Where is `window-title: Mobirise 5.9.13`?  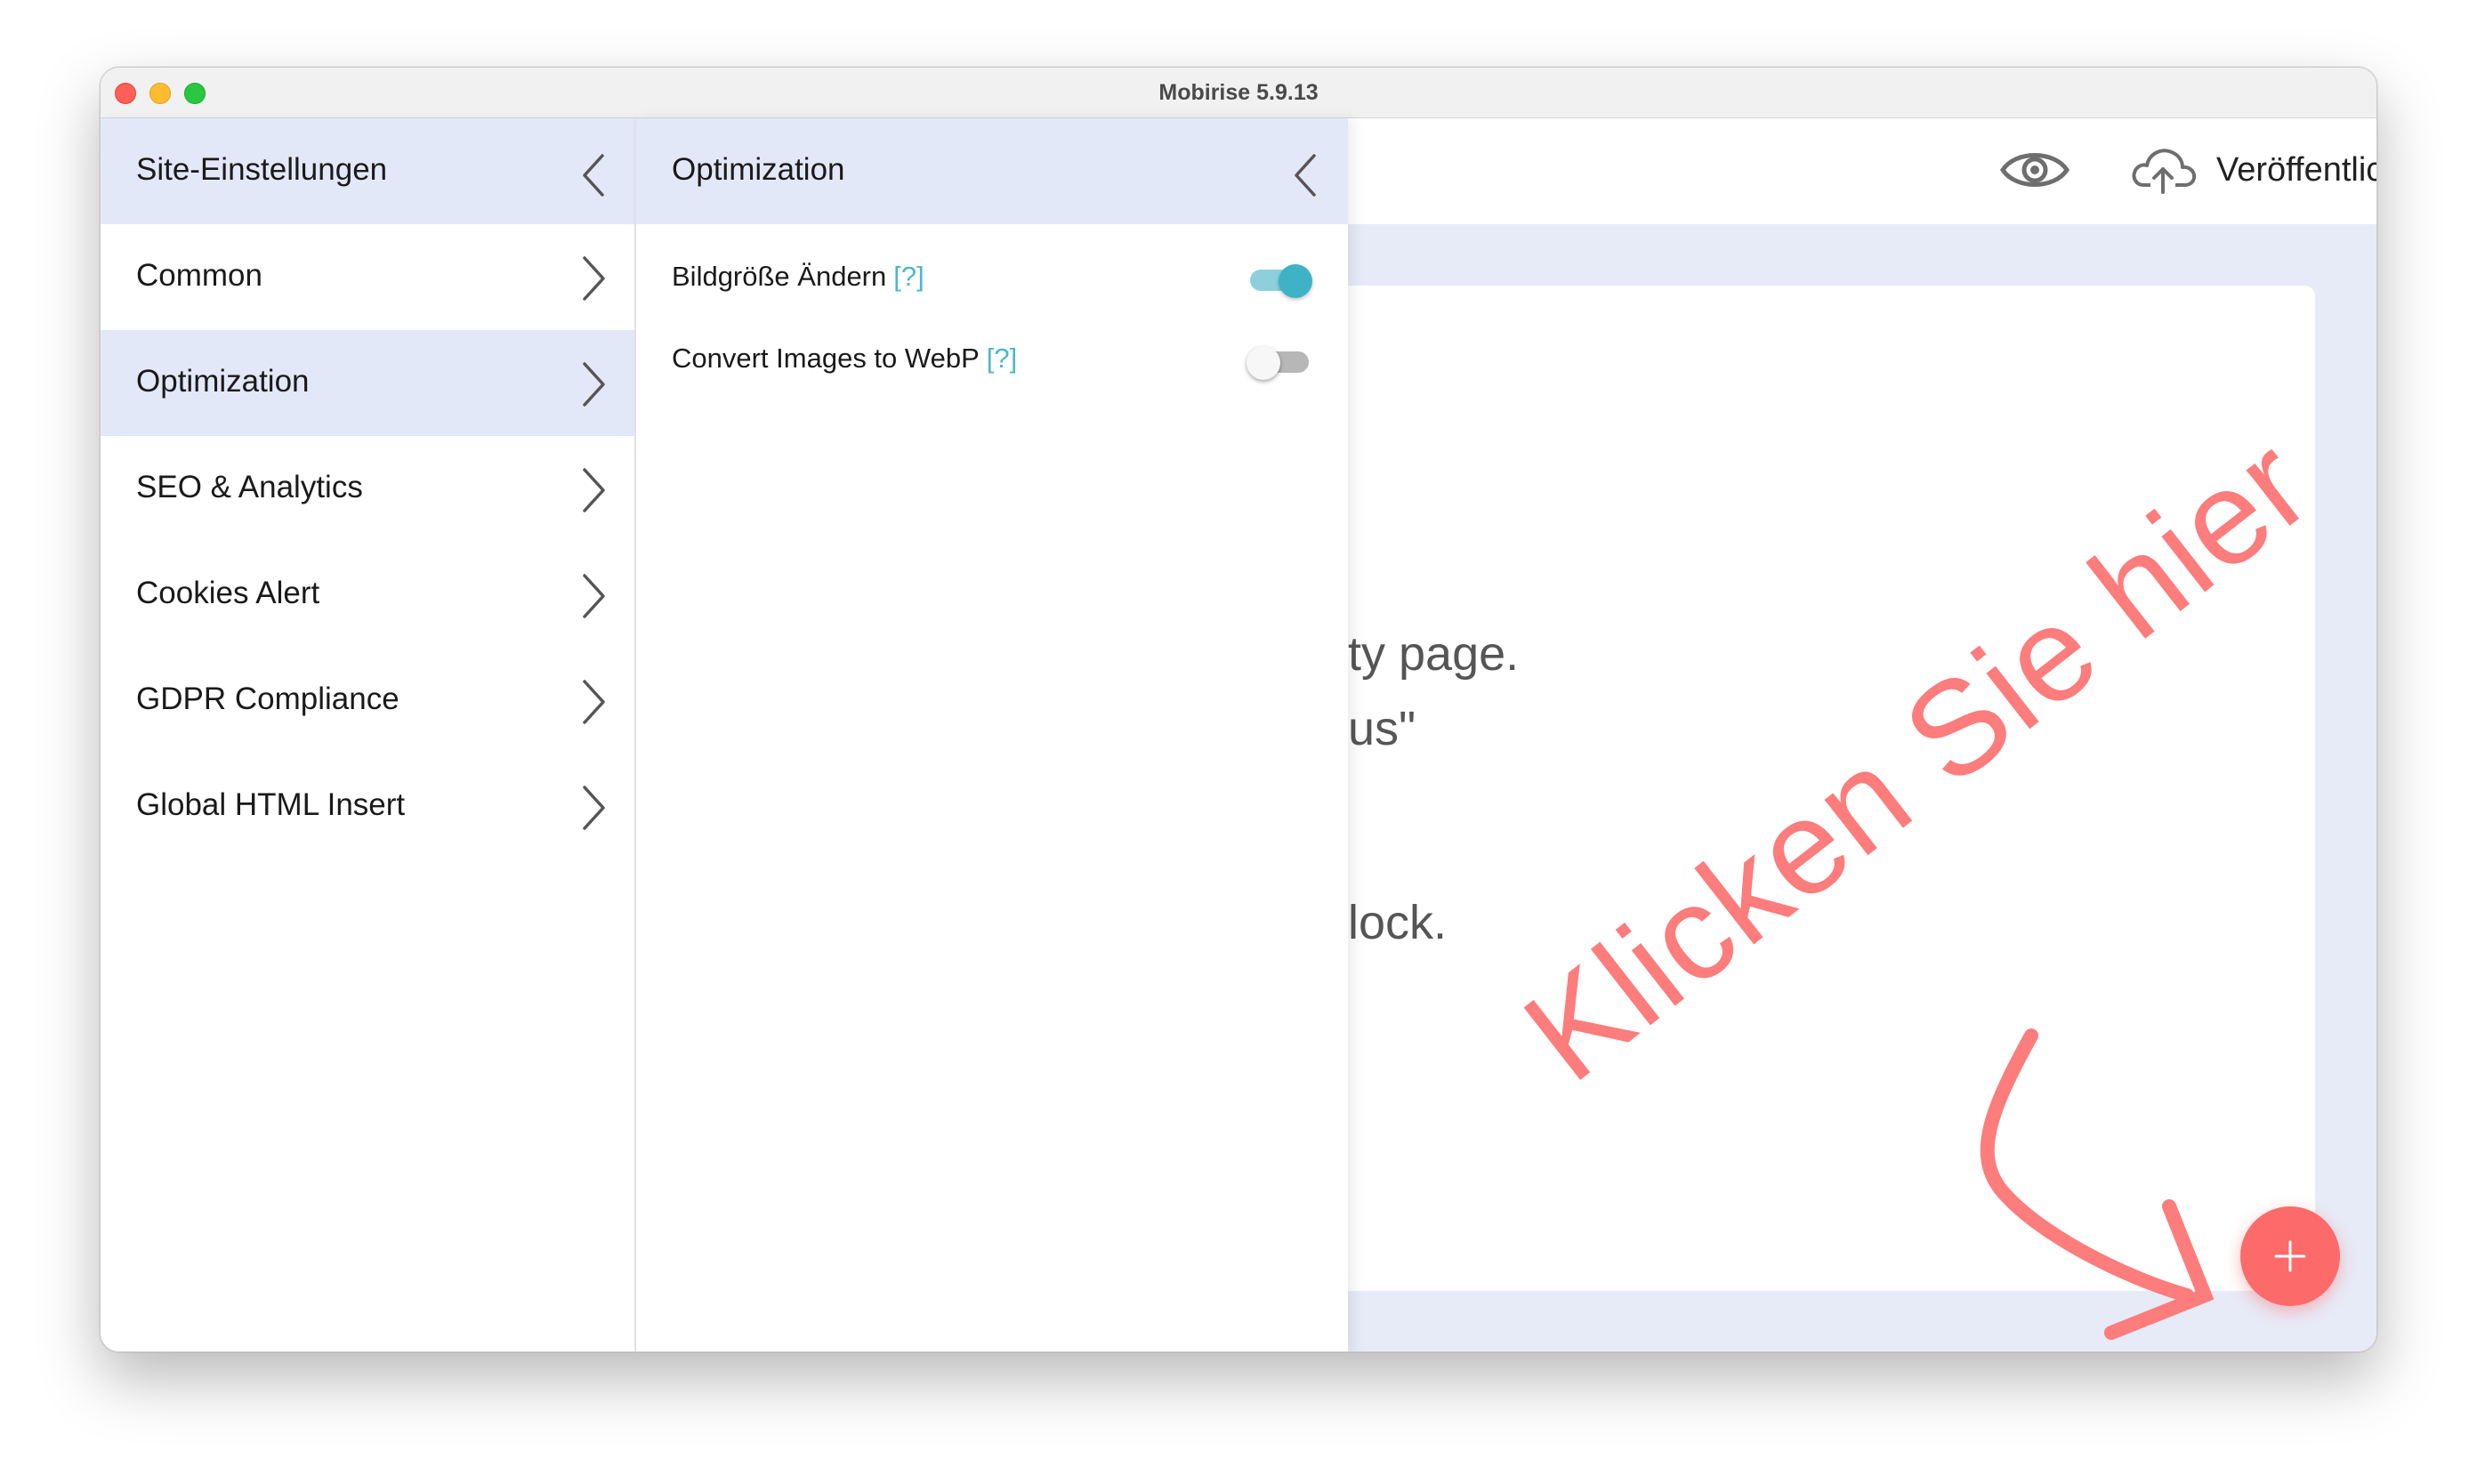 window-title: Mobirise 5.9.13 is located at coordinates (1238, 92).